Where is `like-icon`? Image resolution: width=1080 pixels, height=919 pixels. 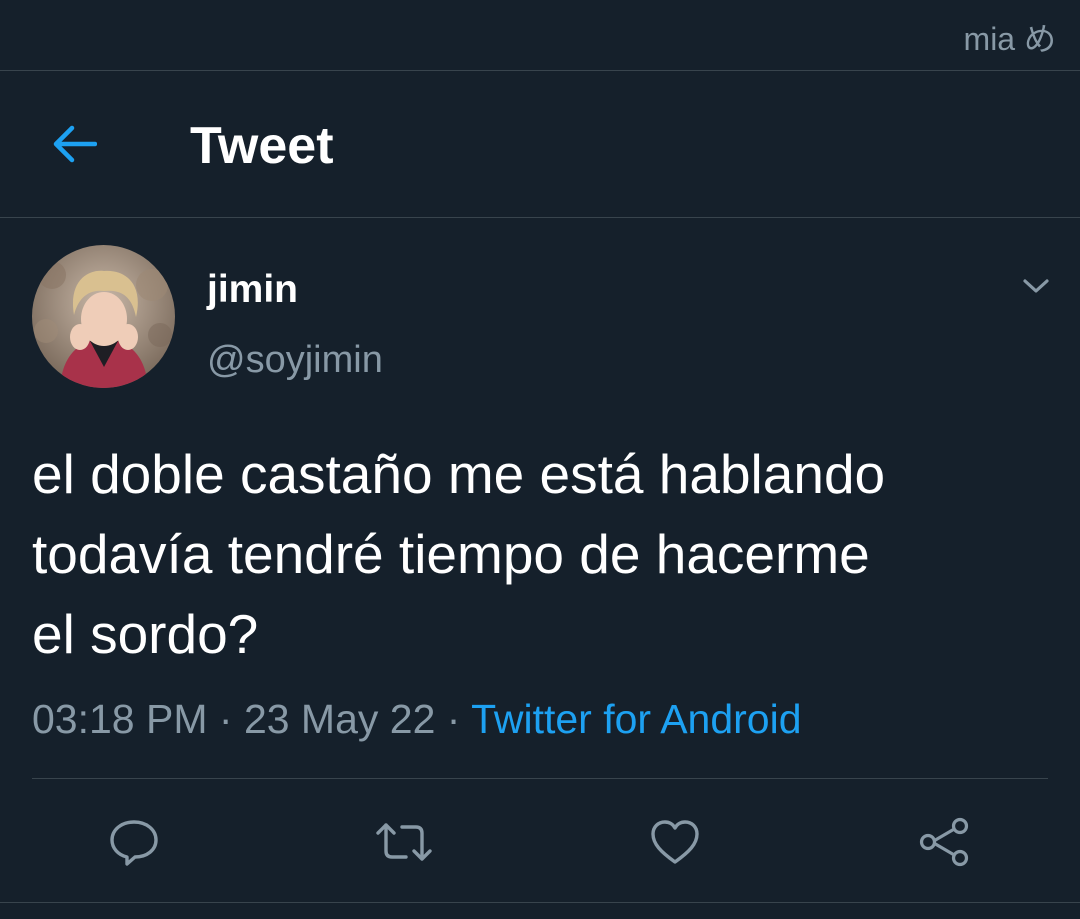
like-icon is located at coordinates (675, 842).